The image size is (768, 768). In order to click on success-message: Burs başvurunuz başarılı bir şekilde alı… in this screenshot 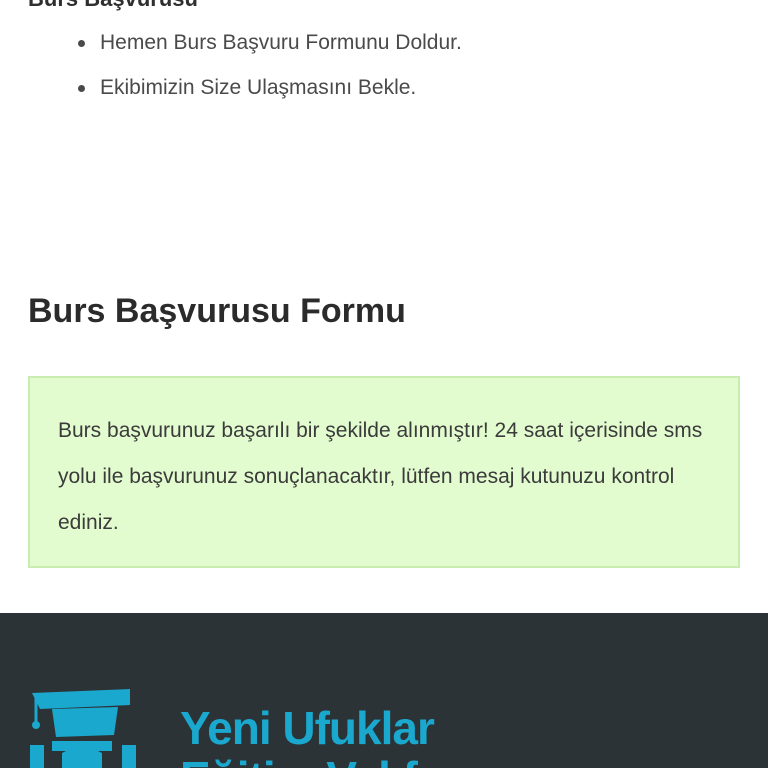, I will do `click(380, 476)`.